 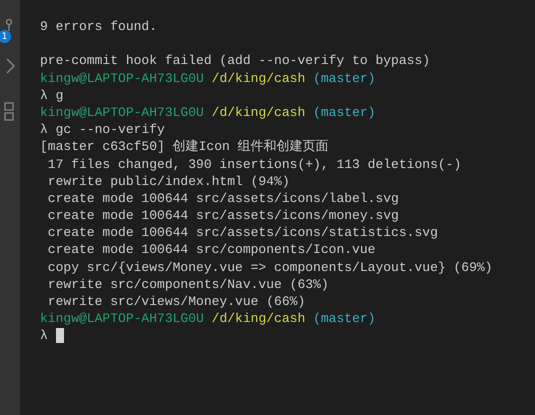 What do you see at coordinates (211, 250) in the screenshot?
I see `output-line: create mode 100644 src/components/Icon.vue` at bounding box center [211, 250].